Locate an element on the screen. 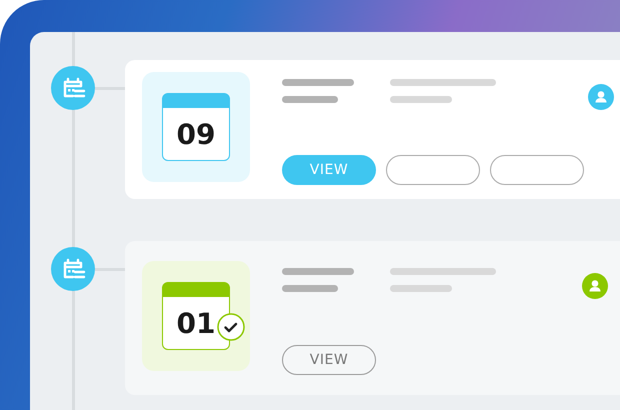  view-button: VIEW is located at coordinates (329, 360).